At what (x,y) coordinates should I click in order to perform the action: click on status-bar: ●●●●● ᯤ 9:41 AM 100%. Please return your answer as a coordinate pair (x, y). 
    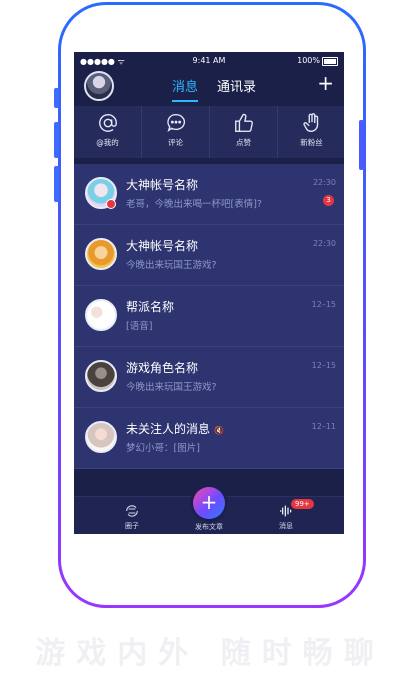
    Looking at the image, I should click on (209, 61).